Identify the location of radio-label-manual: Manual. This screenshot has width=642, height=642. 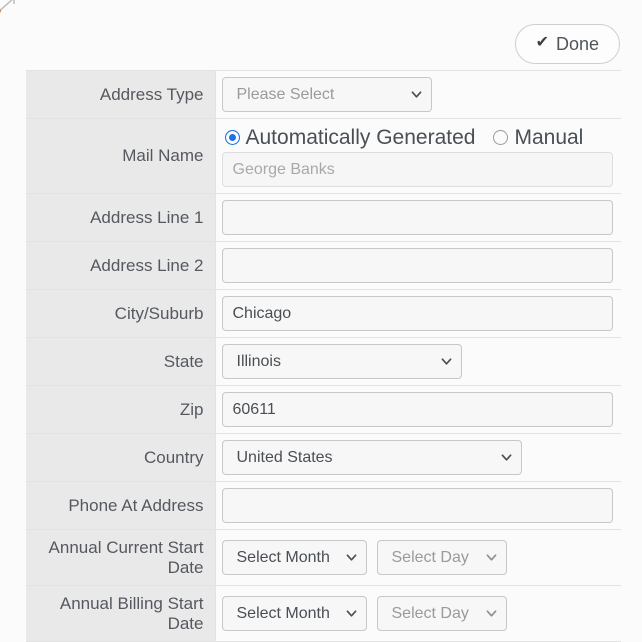
(549, 137).